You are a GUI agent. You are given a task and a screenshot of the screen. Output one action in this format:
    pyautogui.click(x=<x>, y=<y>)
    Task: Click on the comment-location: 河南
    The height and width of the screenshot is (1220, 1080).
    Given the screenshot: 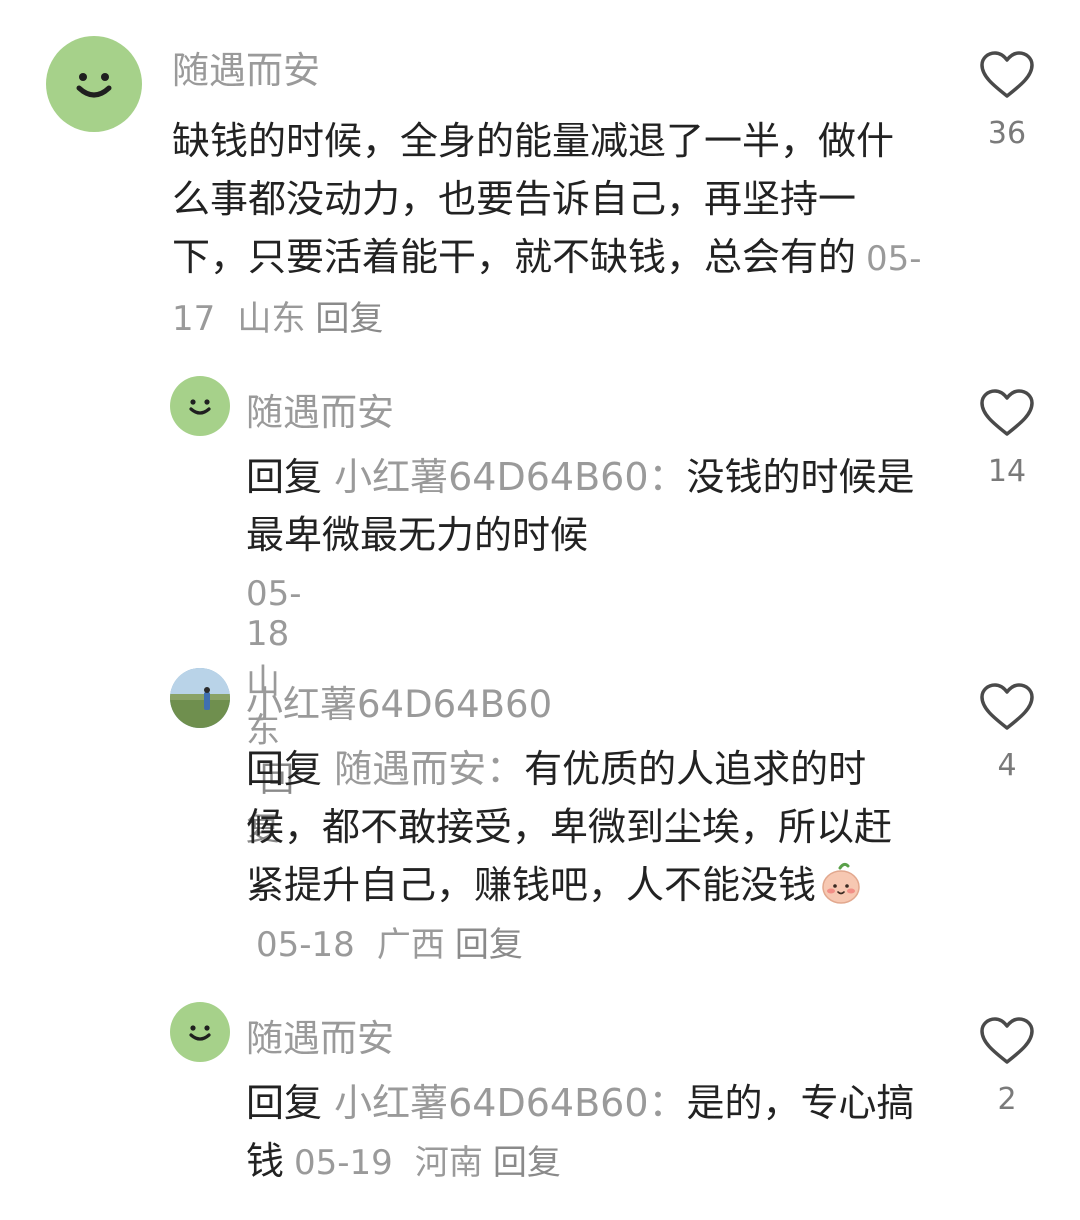 What is the action you would take?
    pyautogui.click(x=448, y=1163)
    